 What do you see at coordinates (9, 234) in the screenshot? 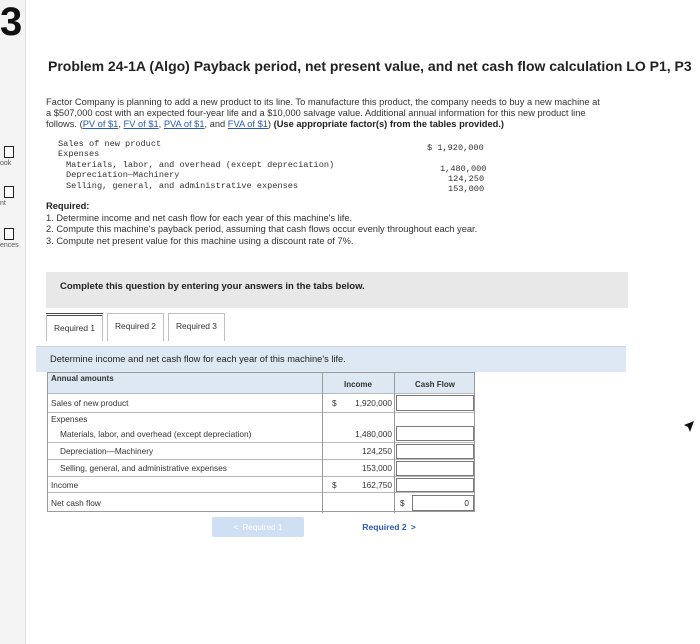
I see `references-icon` at bounding box center [9, 234].